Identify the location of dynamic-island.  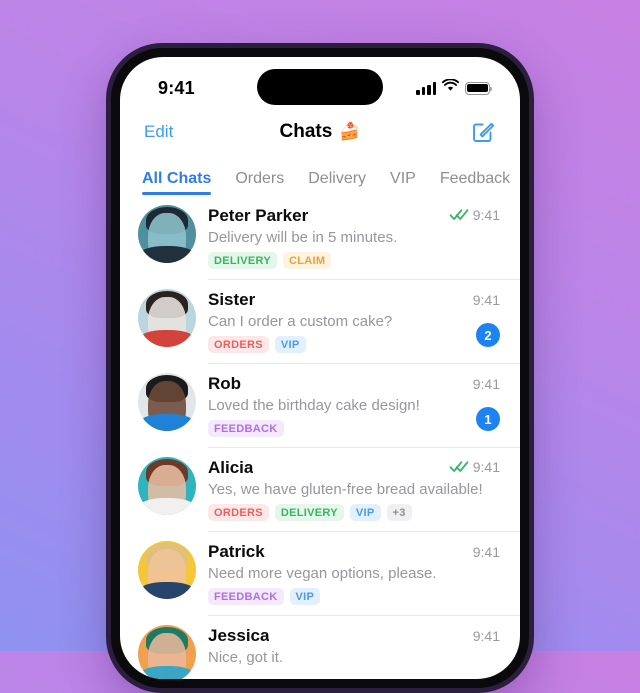
(320, 87).